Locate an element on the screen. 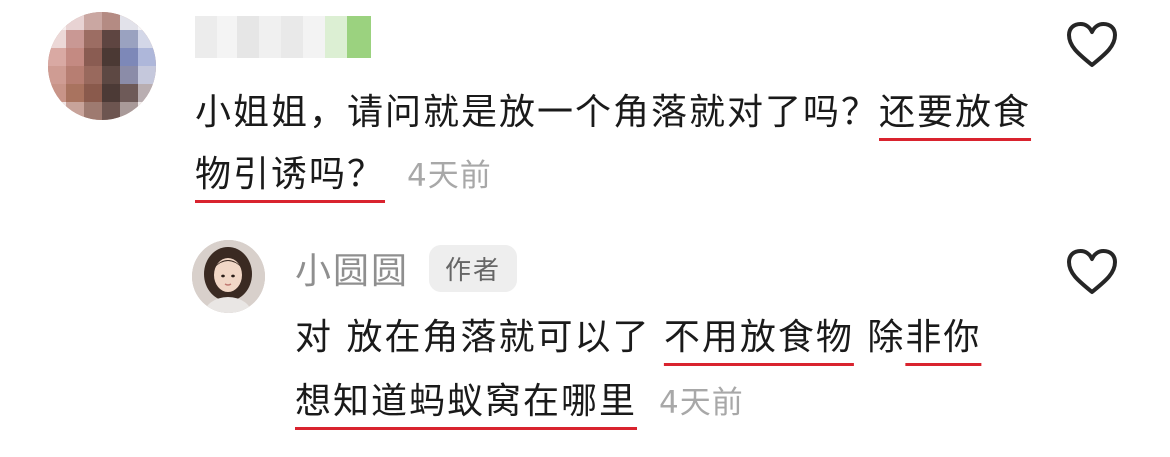 The width and height of the screenshot is (1170, 457). reply-author-row: 小圆圆 作者 is located at coordinates (406, 268).